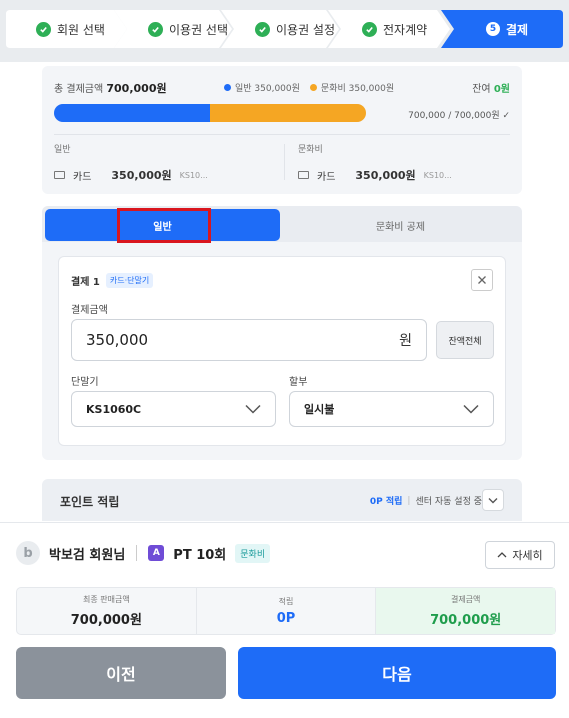 This screenshot has height=718, width=569. I want to click on legend-general: 일반 350,000원, so click(267, 89).